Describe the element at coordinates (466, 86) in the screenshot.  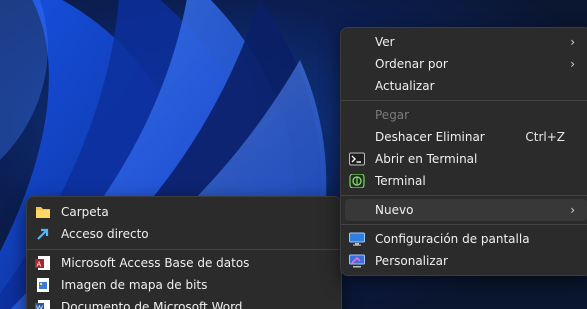
I see `menu-item-actualizar: Actualizar` at that location.